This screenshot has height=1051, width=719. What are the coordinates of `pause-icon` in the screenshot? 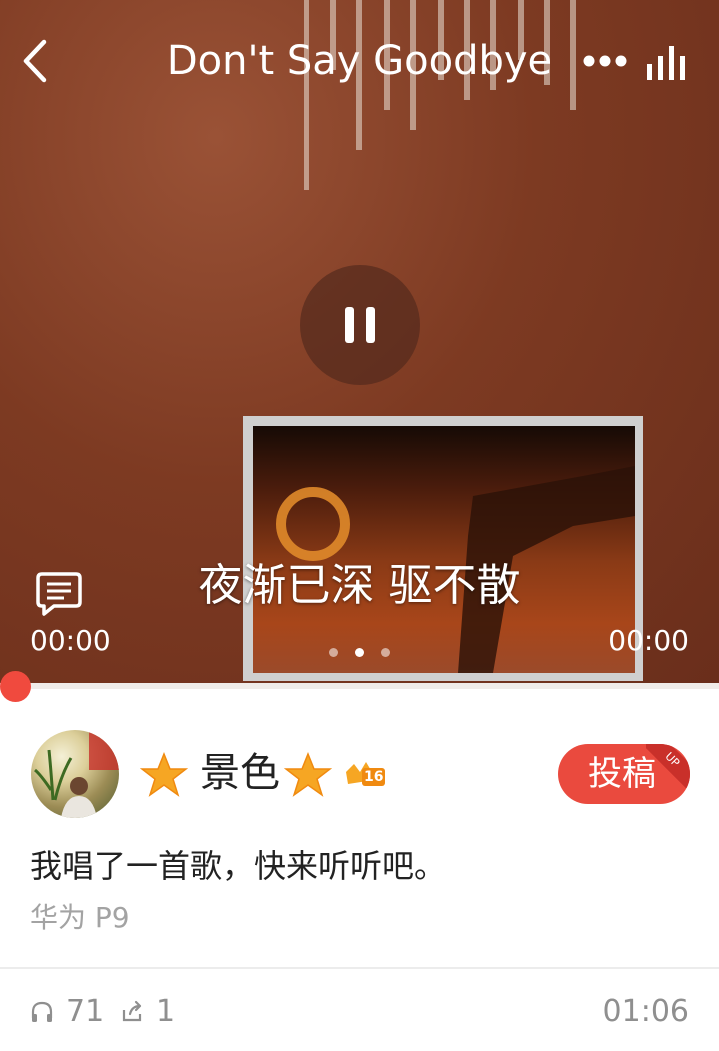 It's located at (360, 325).